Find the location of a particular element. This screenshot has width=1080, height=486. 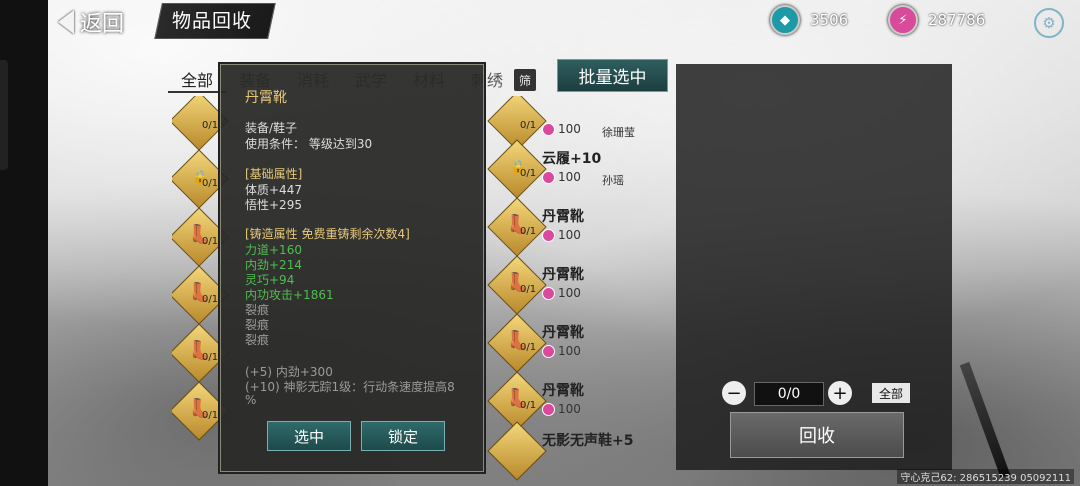

decrease-button: − is located at coordinates (734, 393).